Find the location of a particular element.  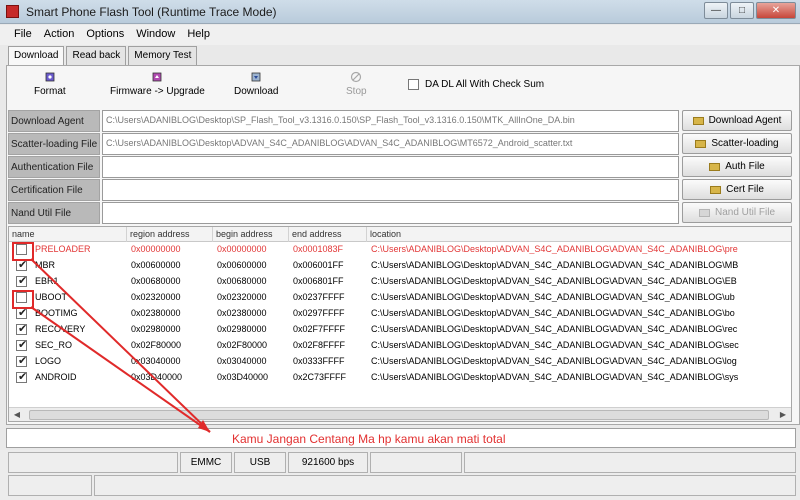

authentication-input is located at coordinates (390, 167).